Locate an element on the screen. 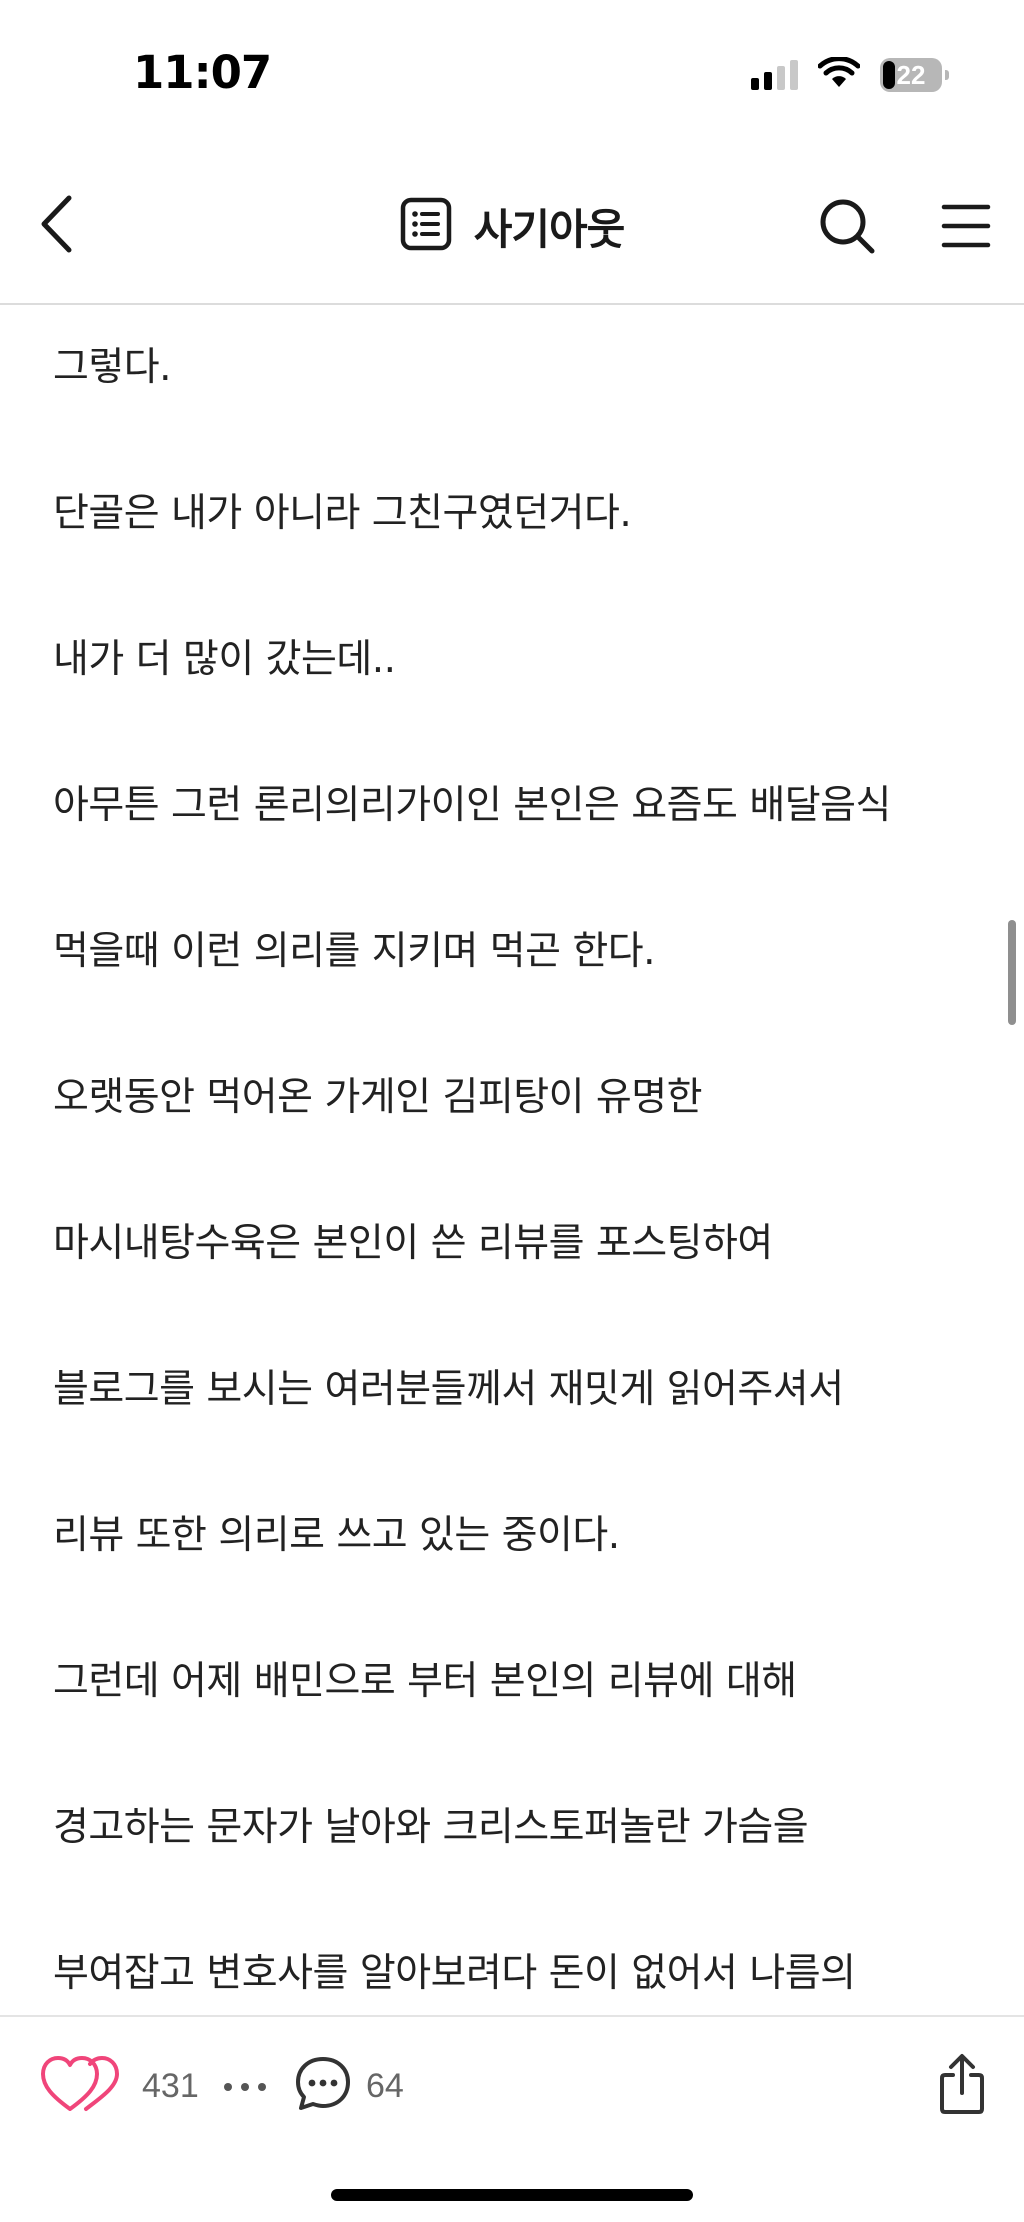 Image resolution: width=1024 pixels, height=2222 pixels. like-button: 431 is located at coordinates (119, 2086).